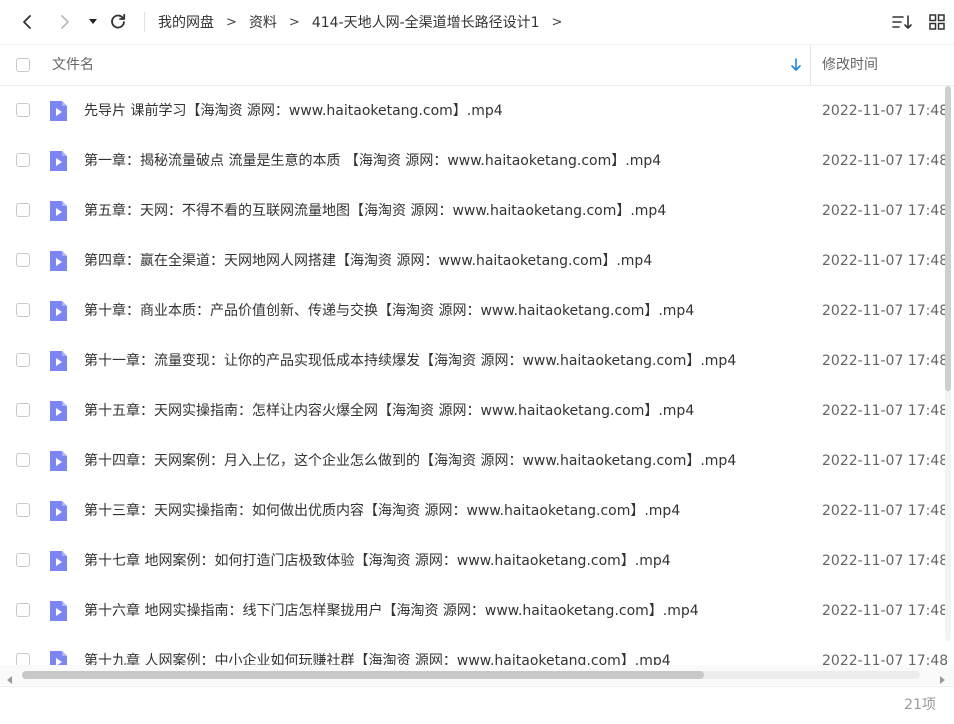 This screenshot has height=724, width=954. What do you see at coordinates (948, 239) in the screenshot?
I see `vertical-scrollbar-thumb` at bounding box center [948, 239].